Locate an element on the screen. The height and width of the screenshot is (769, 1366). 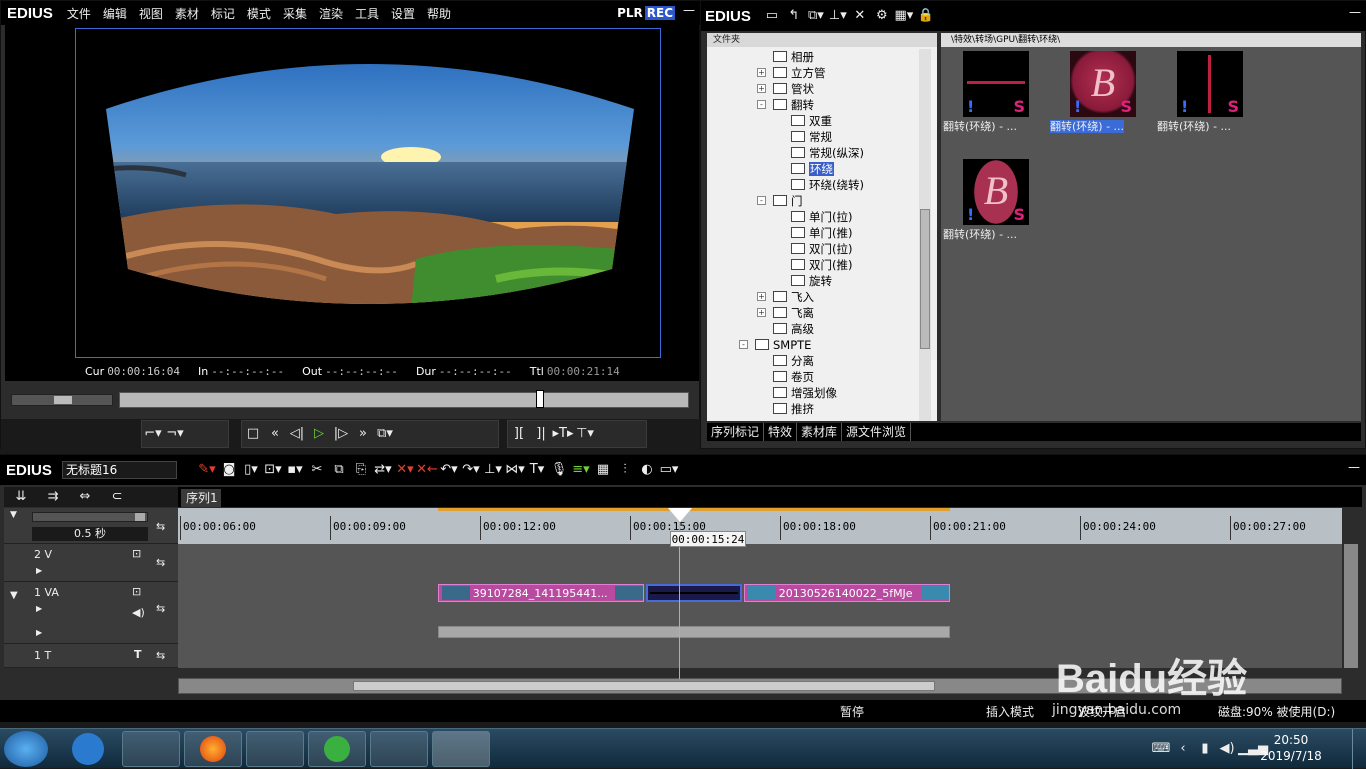
track-sync-icon: ⇉ is located at coordinates (53, 497).